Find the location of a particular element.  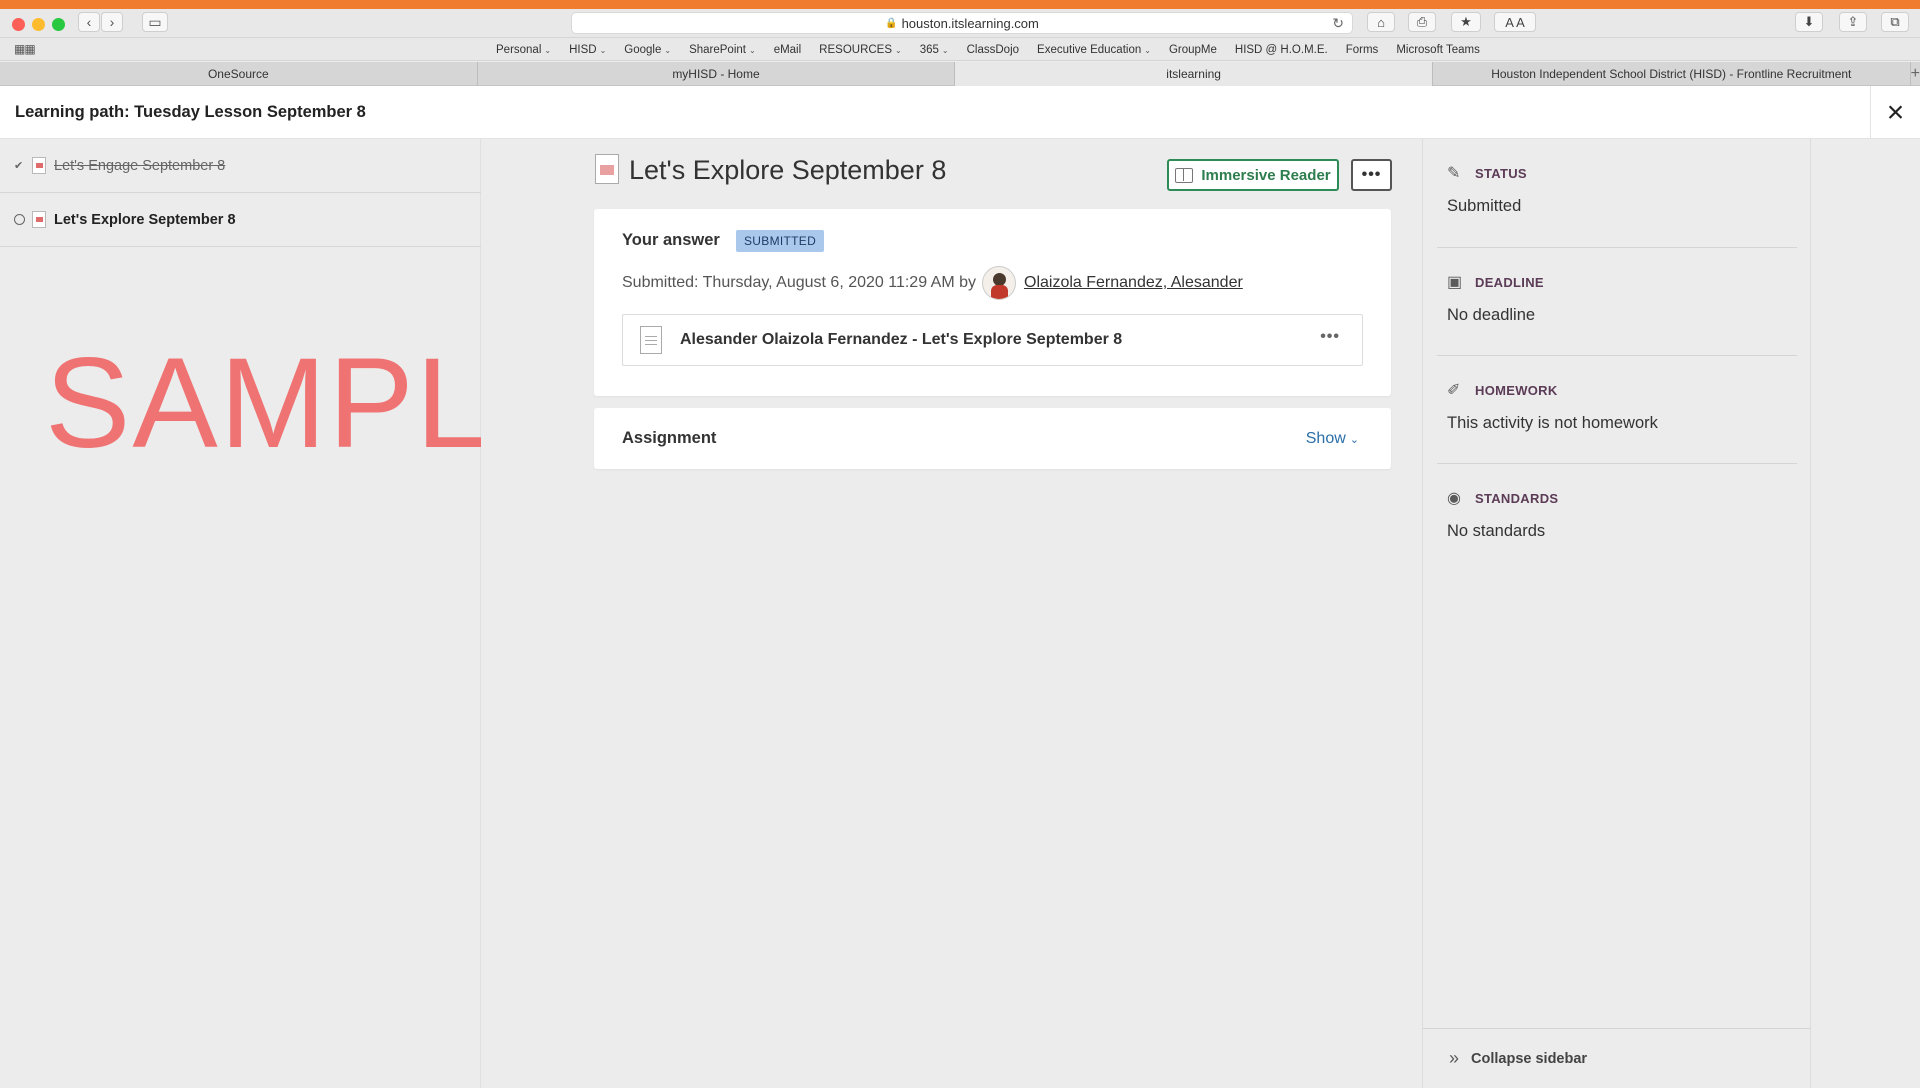

list-item: Let's Explore September 8 is located at coordinates (240, 220).